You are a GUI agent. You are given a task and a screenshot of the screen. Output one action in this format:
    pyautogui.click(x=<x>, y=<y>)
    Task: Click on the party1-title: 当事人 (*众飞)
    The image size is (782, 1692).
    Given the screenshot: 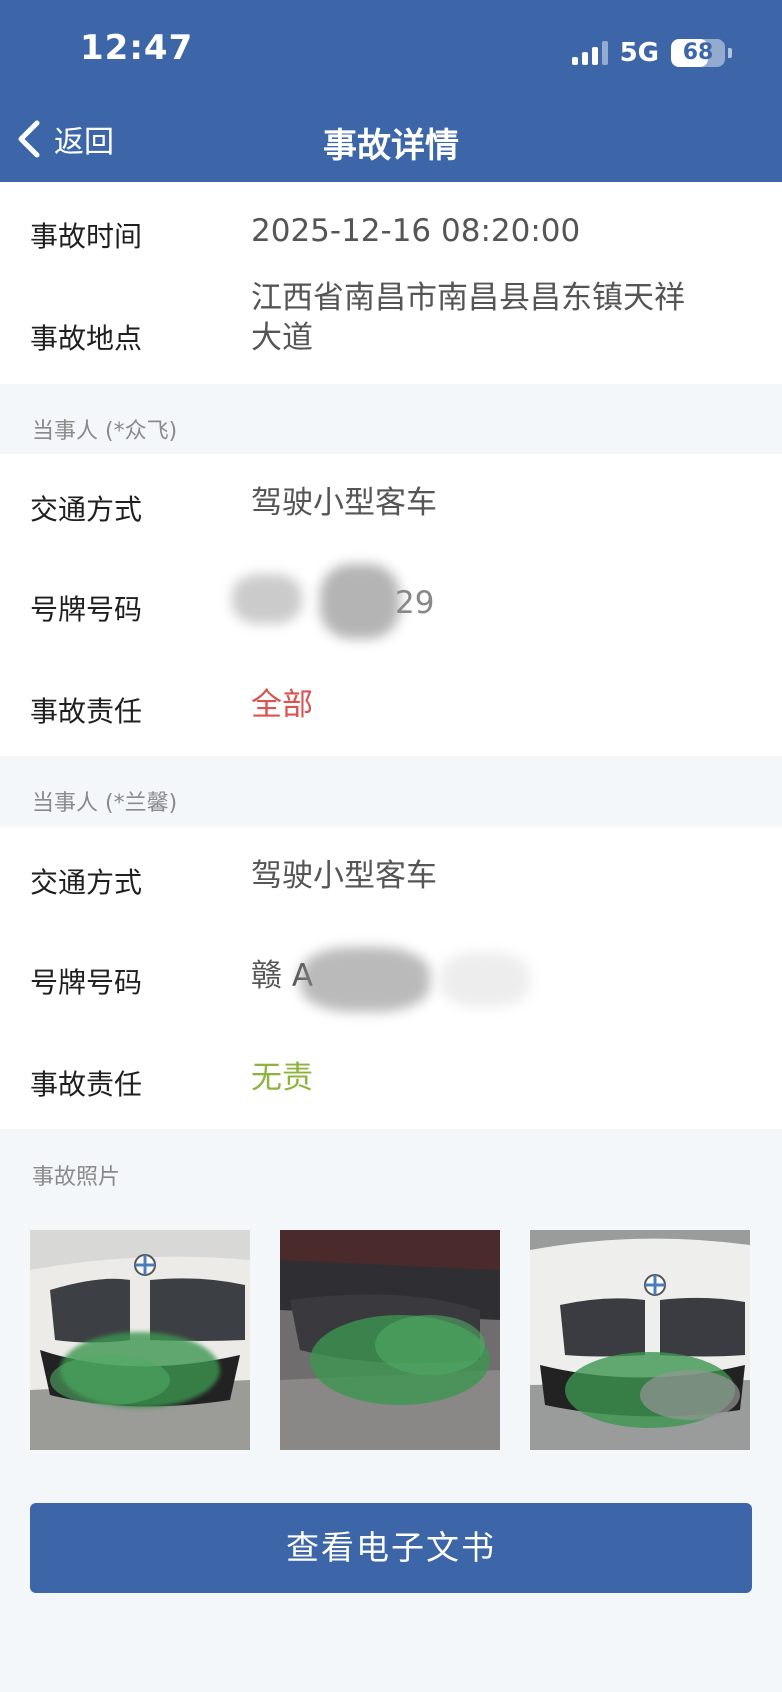 What is the action you would take?
    pyautogui.click(x=105, y=431)
    